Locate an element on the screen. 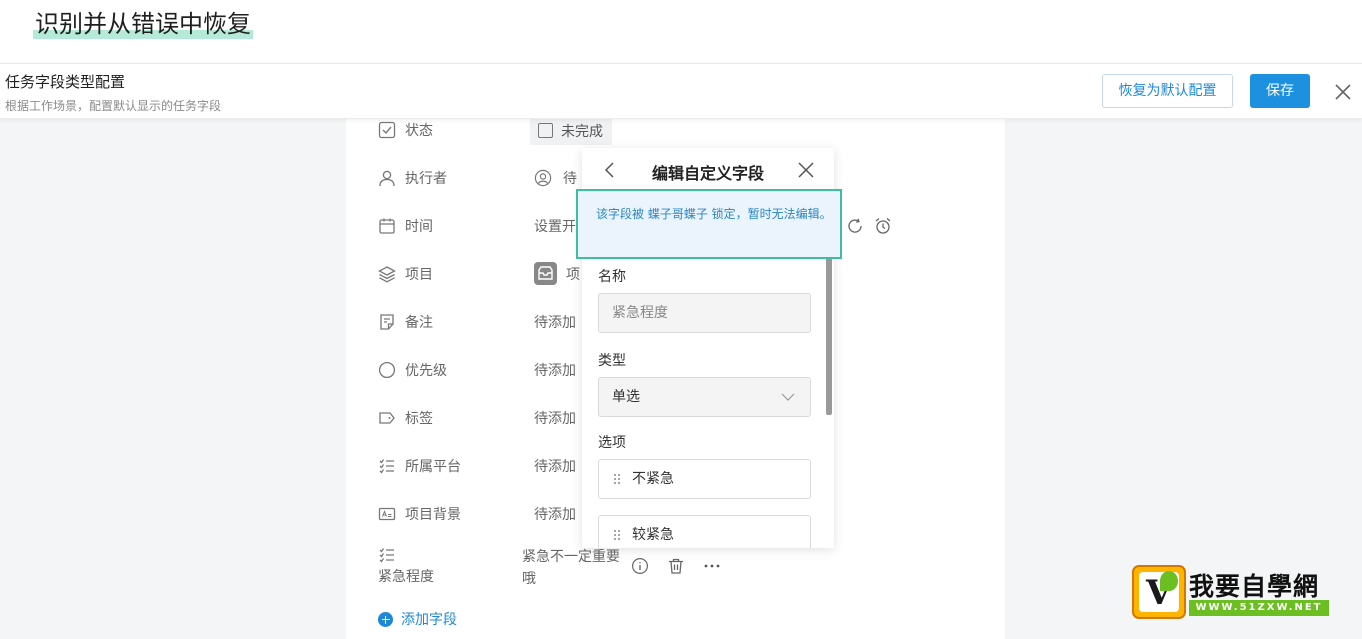 The image size is (1362, 639). alarm-icon is located at coordinates (883, 226).